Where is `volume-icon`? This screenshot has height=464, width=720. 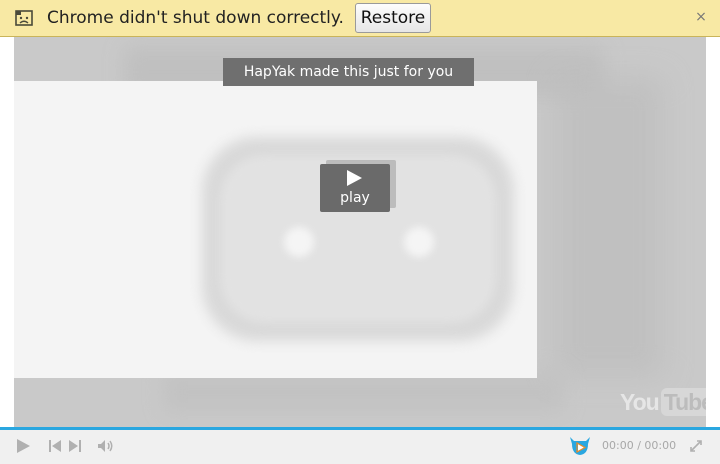
volume-icon is located at coordinates (106, 446).